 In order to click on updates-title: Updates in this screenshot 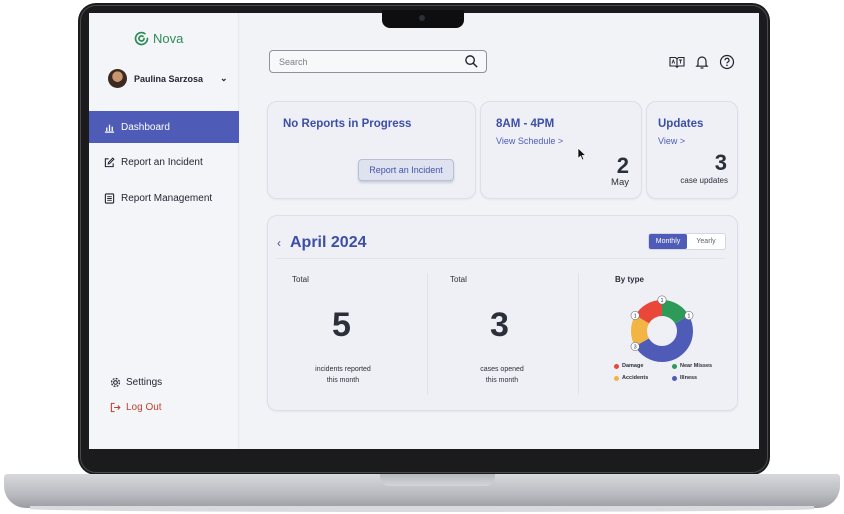, I will do `click(681, 124)`.